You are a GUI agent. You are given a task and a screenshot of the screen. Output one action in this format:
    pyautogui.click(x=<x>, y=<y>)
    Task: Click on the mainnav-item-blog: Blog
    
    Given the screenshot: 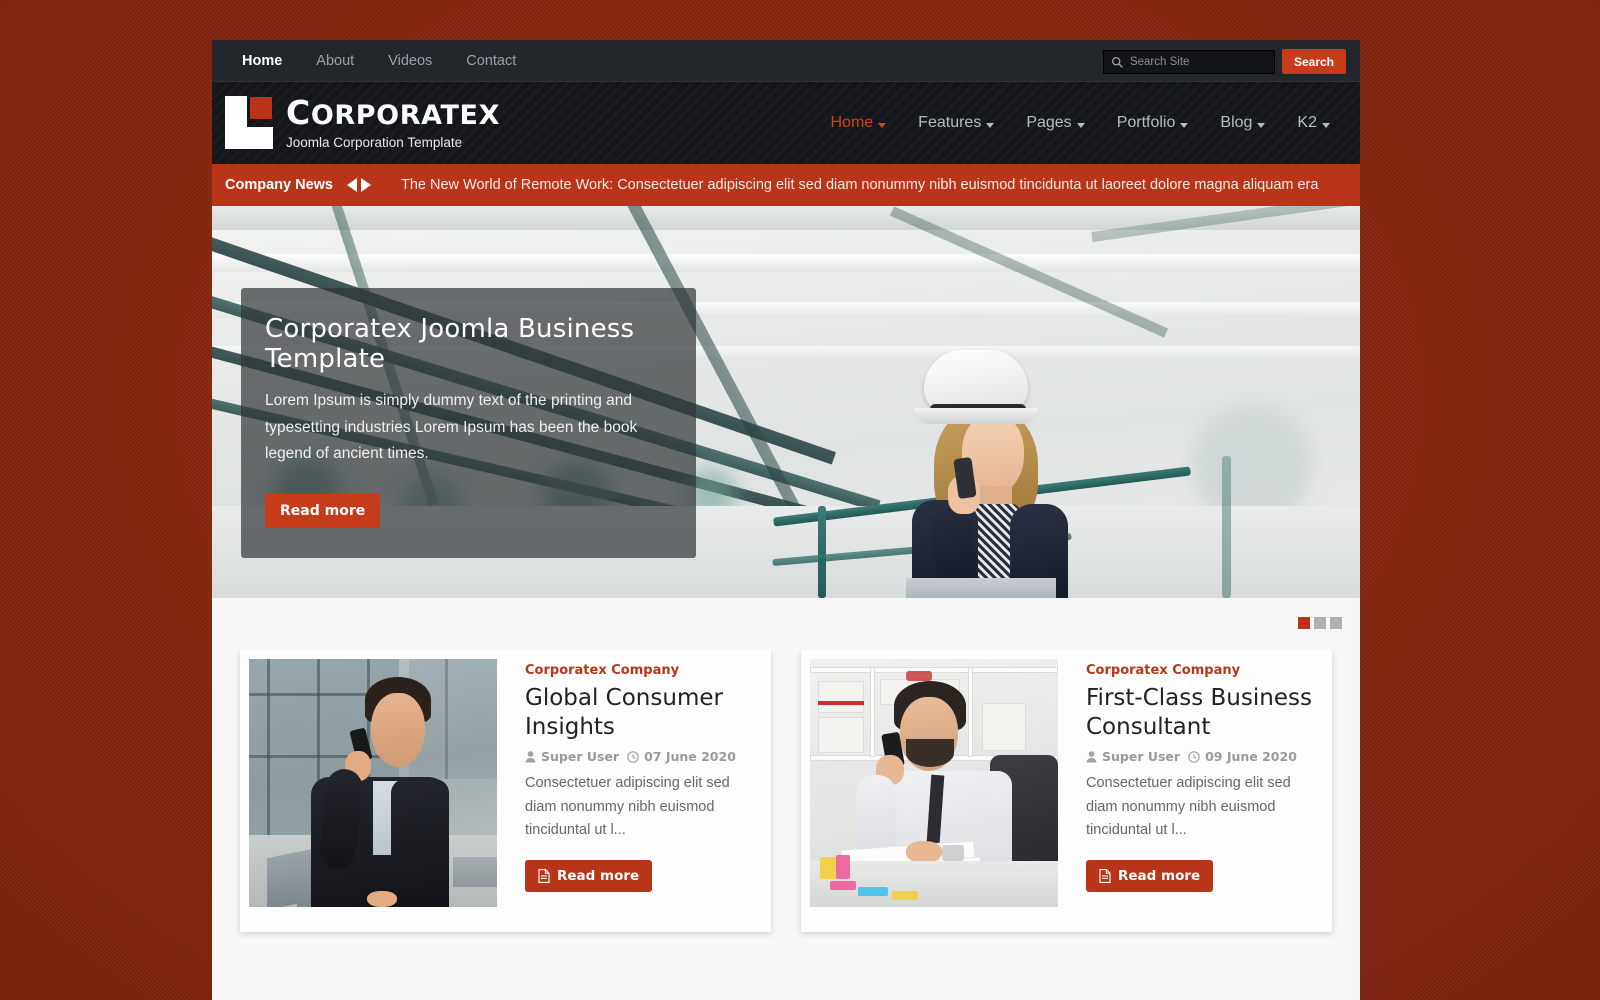 What is the action you would take?
    pyautogui.click(x=1242, y=123)
    